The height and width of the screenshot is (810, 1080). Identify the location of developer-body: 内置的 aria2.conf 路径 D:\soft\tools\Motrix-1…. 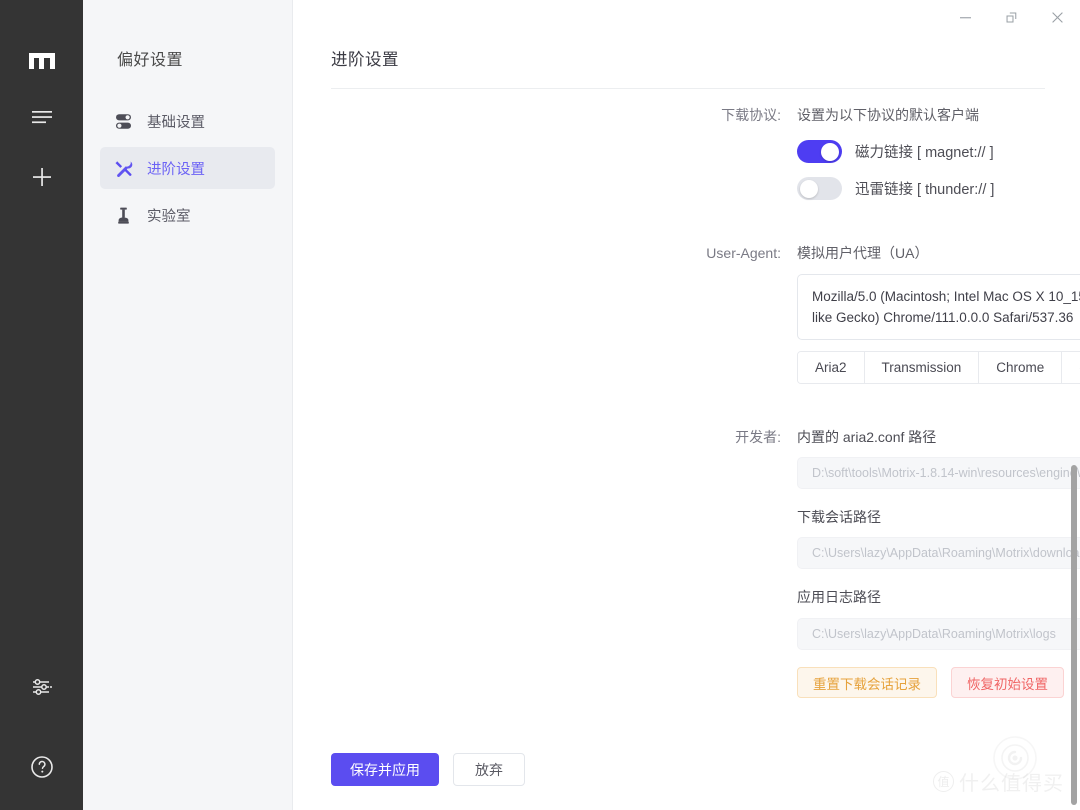
(935, 562).